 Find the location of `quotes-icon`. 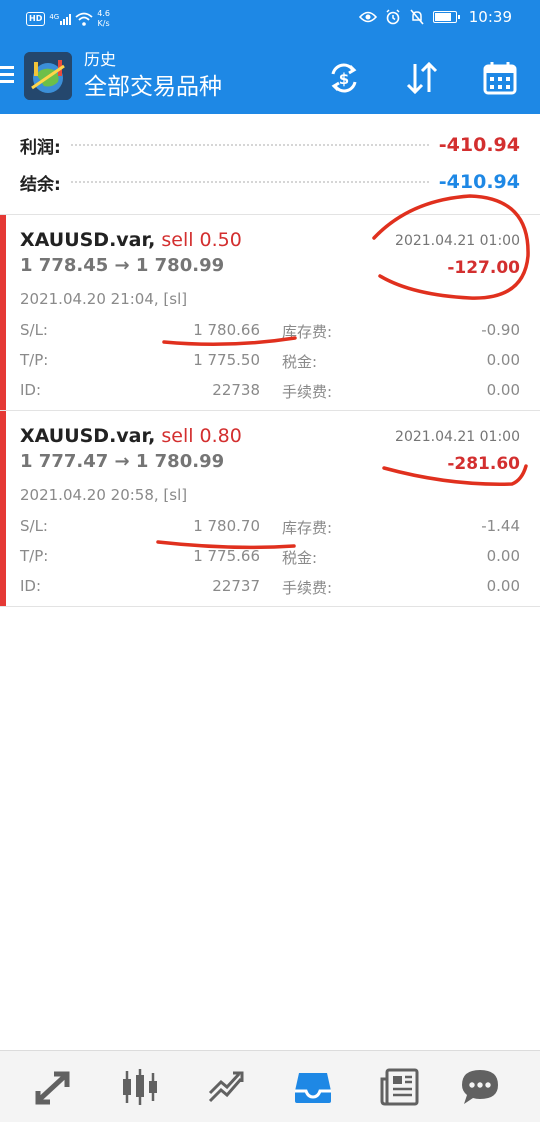

quotes-icon is located at coordinates (54, 1087).